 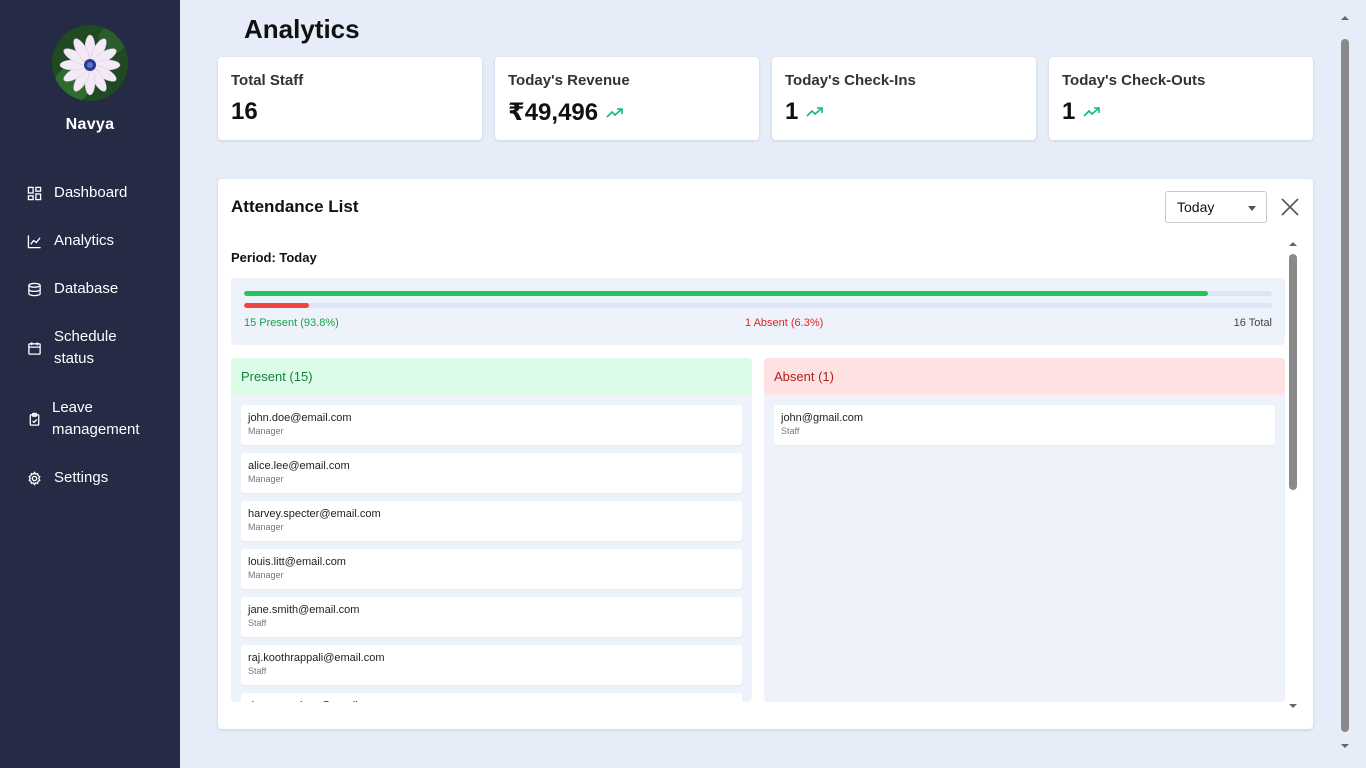 I want to click on stat-value-wrap: ₹49,496, so click(x=566, y=112).